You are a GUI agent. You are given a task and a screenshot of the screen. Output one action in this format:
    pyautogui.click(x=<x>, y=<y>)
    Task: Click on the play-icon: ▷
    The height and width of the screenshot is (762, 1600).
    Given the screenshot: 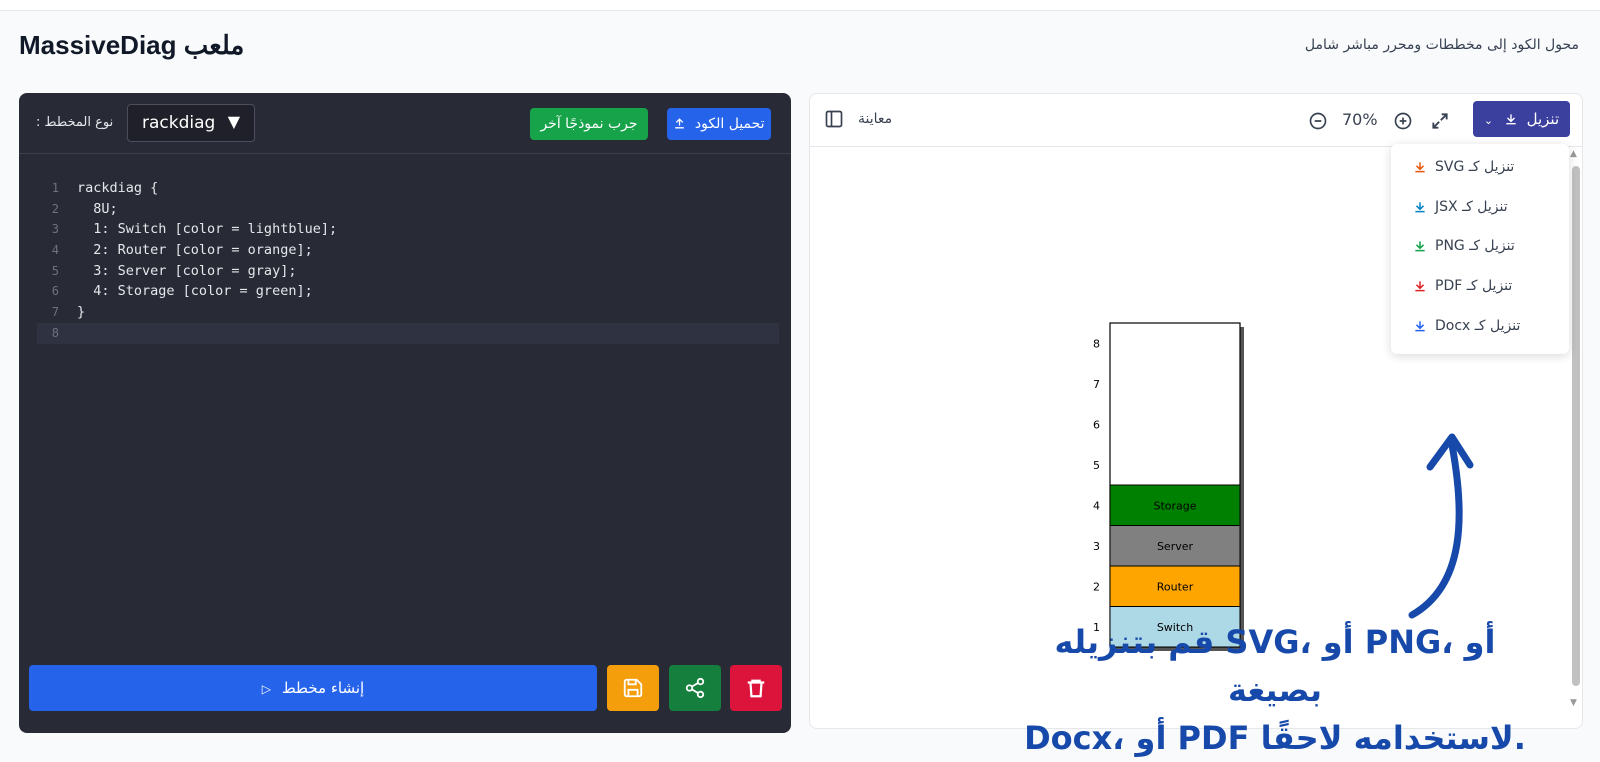 What is the action you would take?
    pyautogui.click(x=266, y=689)
    